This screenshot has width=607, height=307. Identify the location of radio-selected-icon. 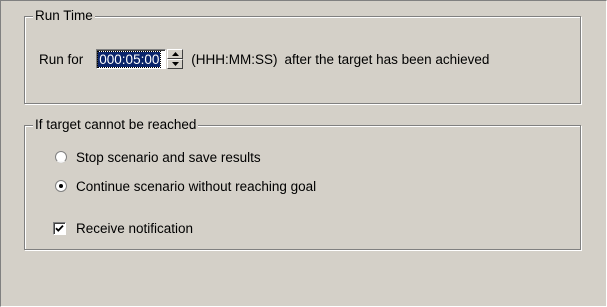
(61, 186).